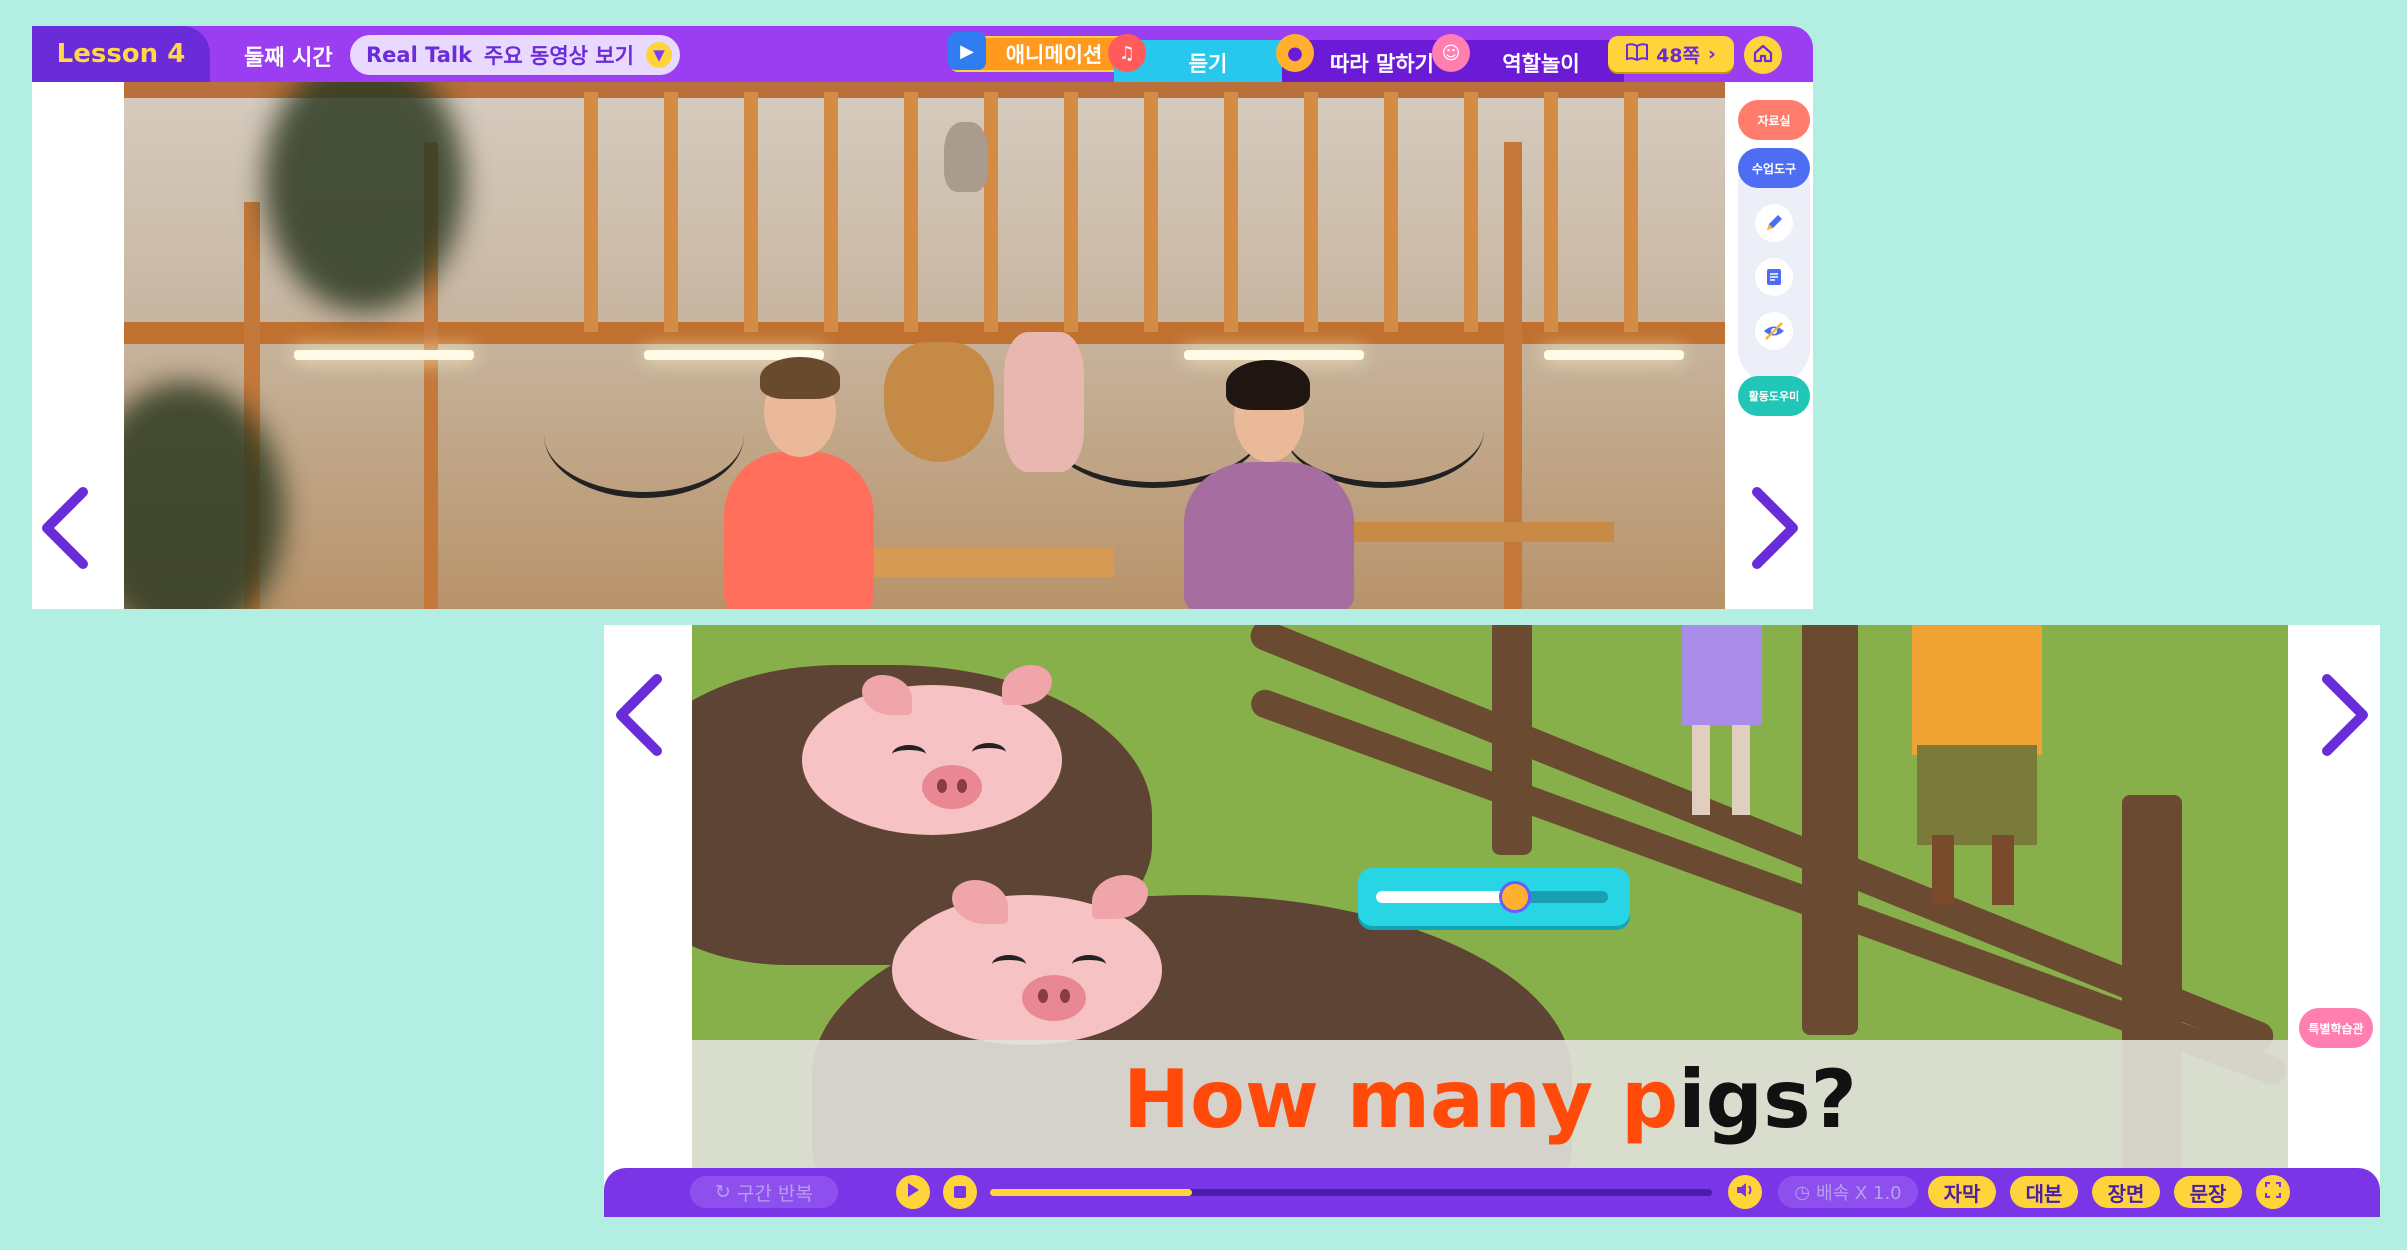  Describe the element at coordinates (2044, 1192) in the screenshot. I see `script-button: 대본` at that location.